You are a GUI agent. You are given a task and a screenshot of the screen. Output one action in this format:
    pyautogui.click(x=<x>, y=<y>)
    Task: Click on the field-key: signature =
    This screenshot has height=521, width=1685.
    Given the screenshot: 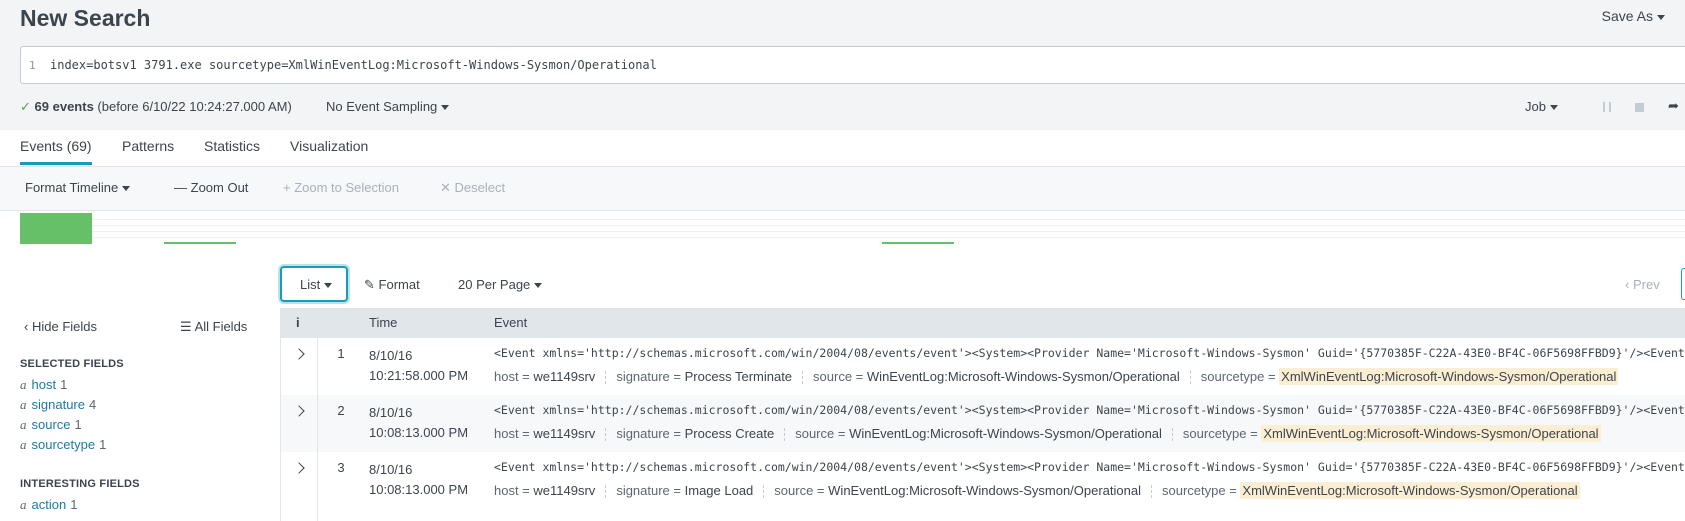 What is the action you would take?
    pyautogui.click(x=648, y=433)
    